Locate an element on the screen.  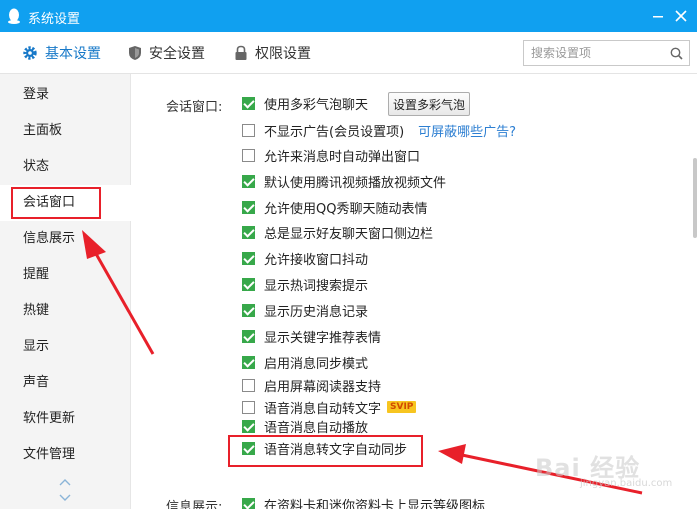
watermark-url: jingyan.baidu.com is located at coordinates (626, 483).